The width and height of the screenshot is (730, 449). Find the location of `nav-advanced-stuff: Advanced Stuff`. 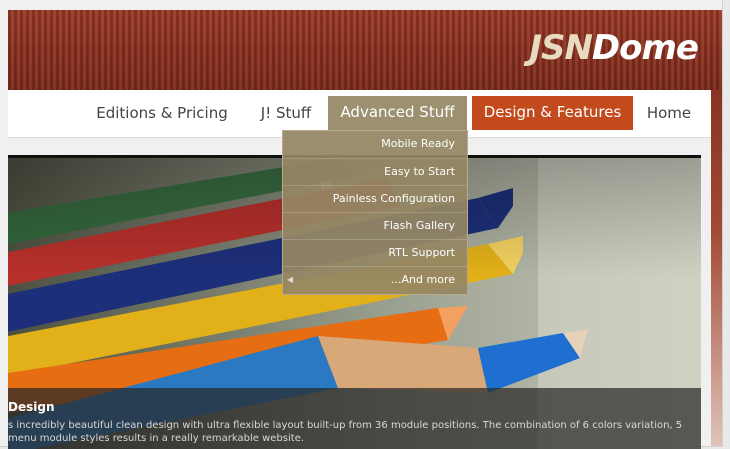

nav-advanced-stuff: Advanced Stuff is located at coordinates (397, 113).